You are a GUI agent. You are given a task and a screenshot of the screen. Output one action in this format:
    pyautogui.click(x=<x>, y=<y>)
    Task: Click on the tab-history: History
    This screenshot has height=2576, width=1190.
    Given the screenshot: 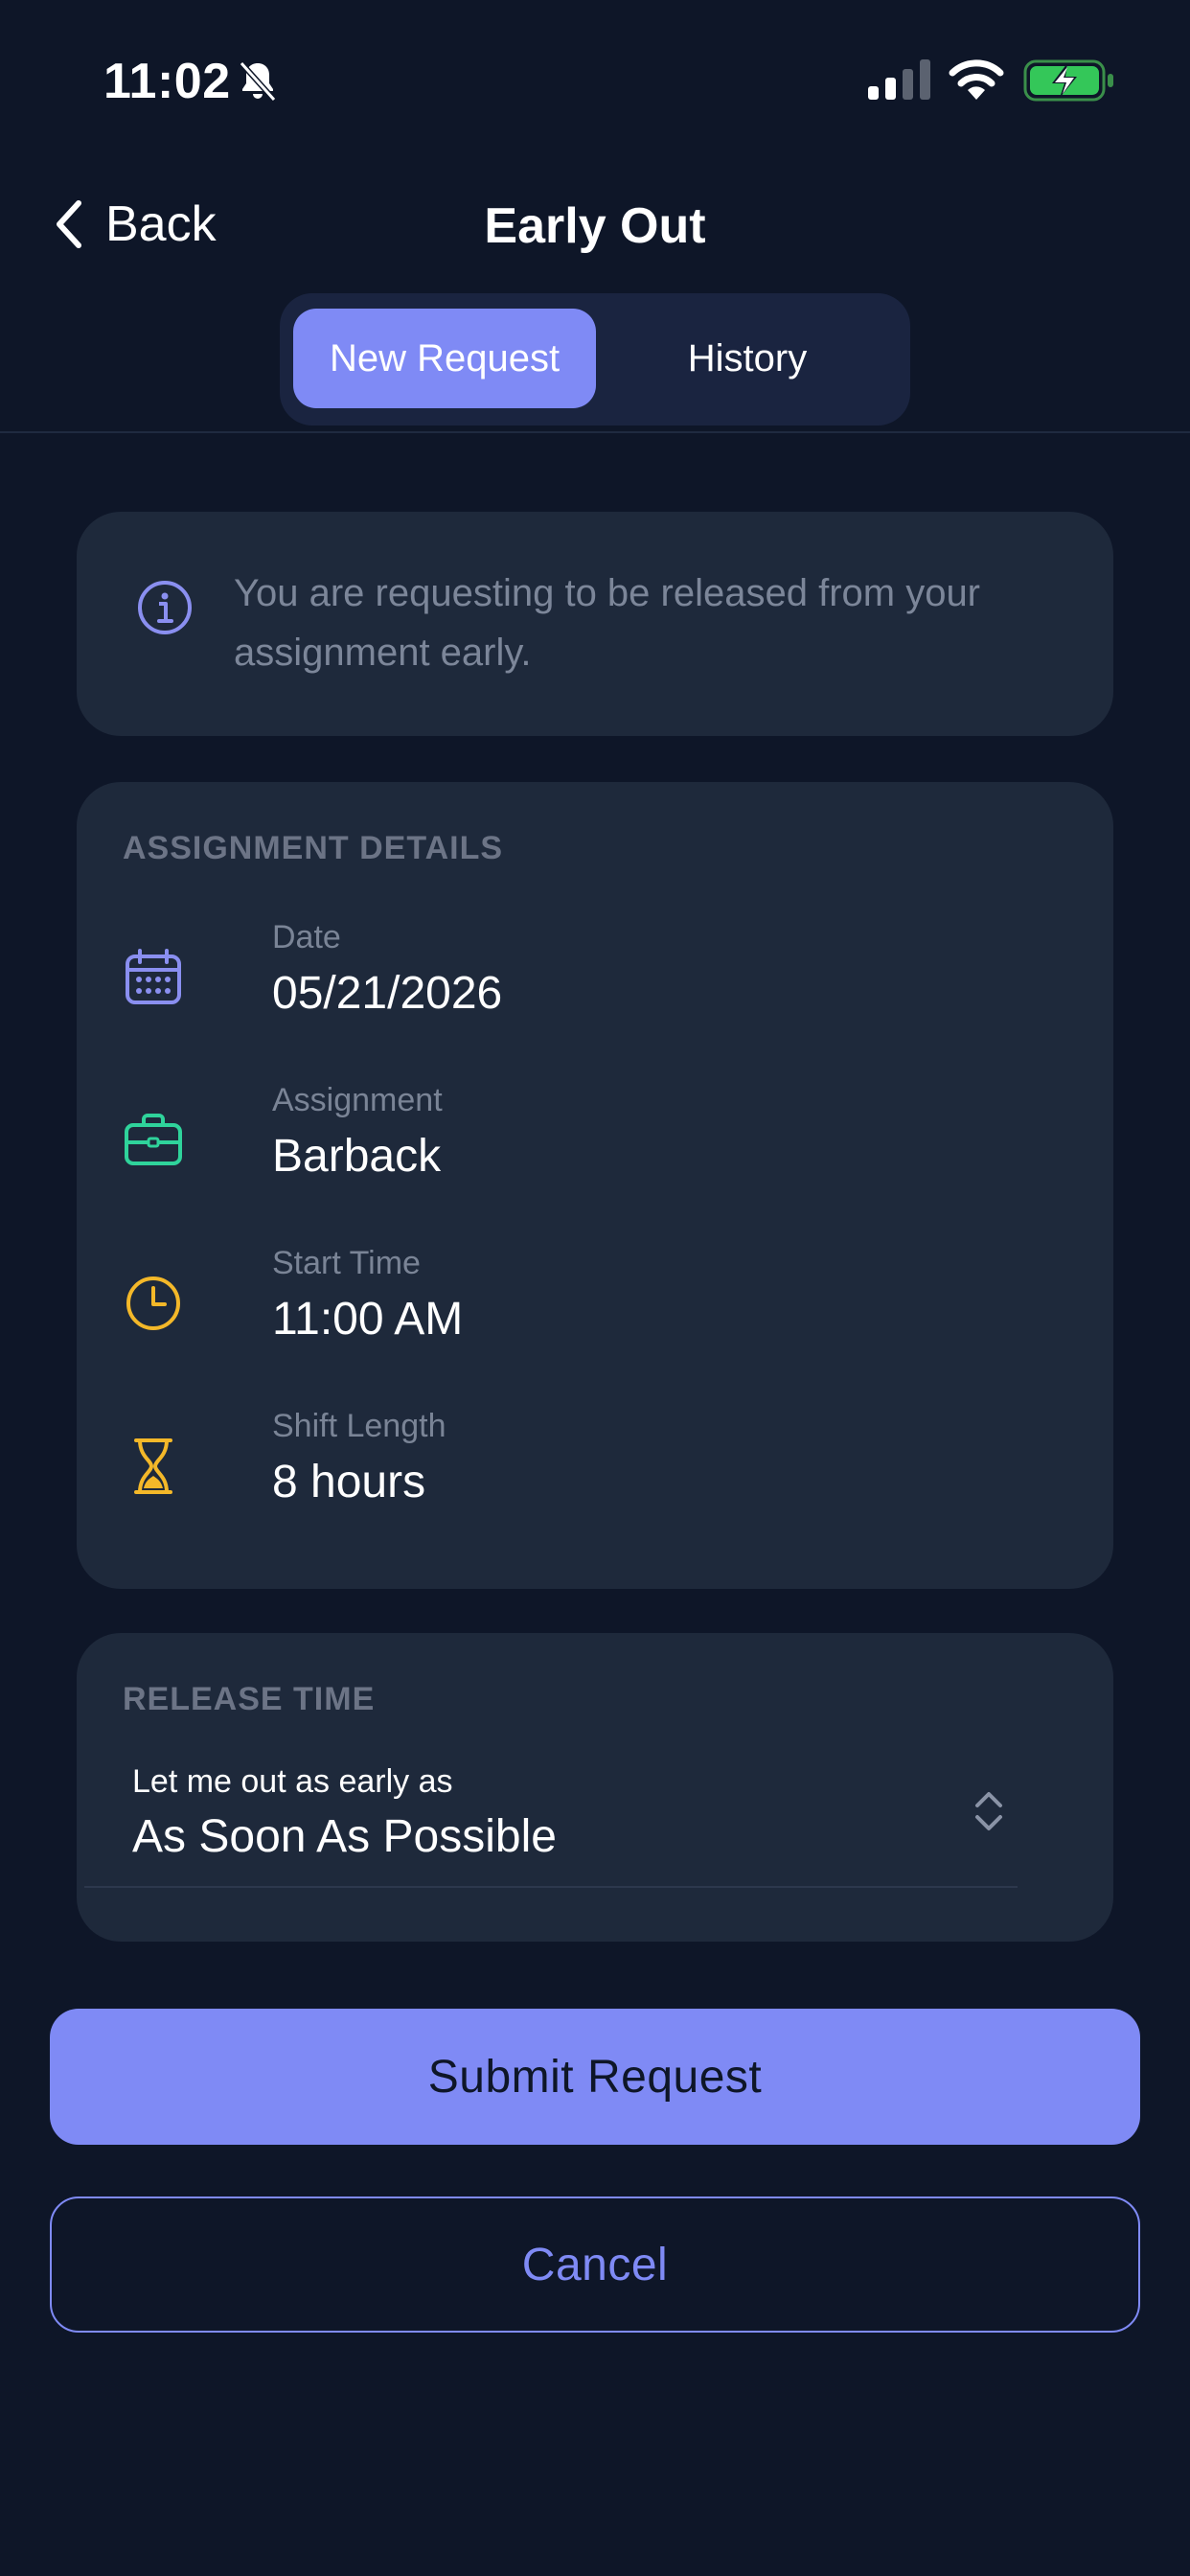 What is the action you would take?
    pyautogui.click(x=747, y=358)
    